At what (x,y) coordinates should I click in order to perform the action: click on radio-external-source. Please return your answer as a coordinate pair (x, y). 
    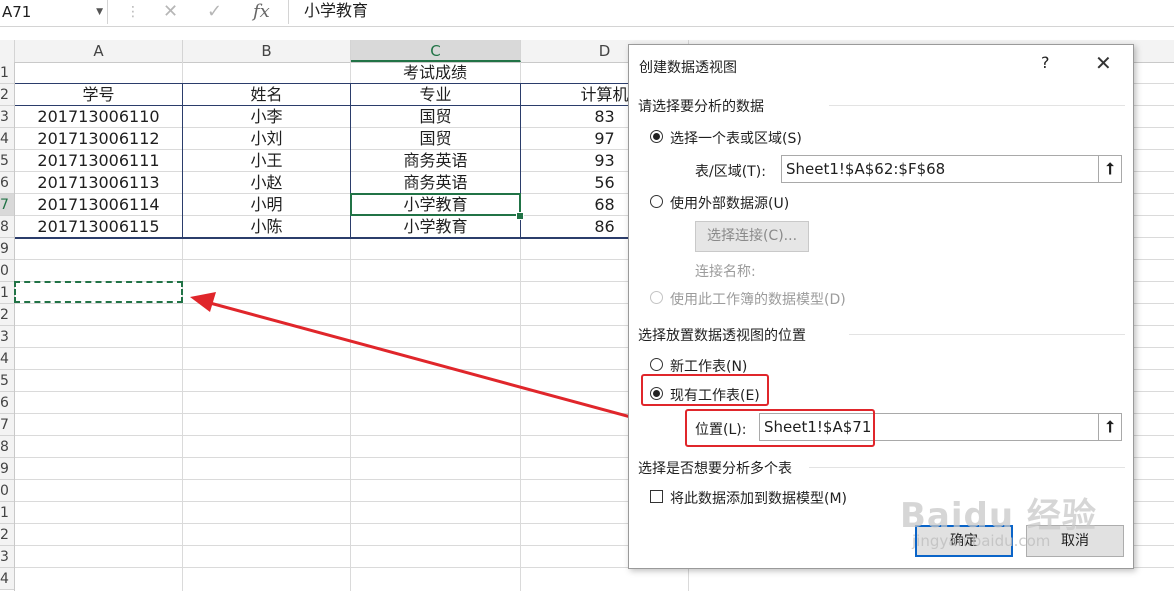
    Looking at the image, I should click on (656, 201).